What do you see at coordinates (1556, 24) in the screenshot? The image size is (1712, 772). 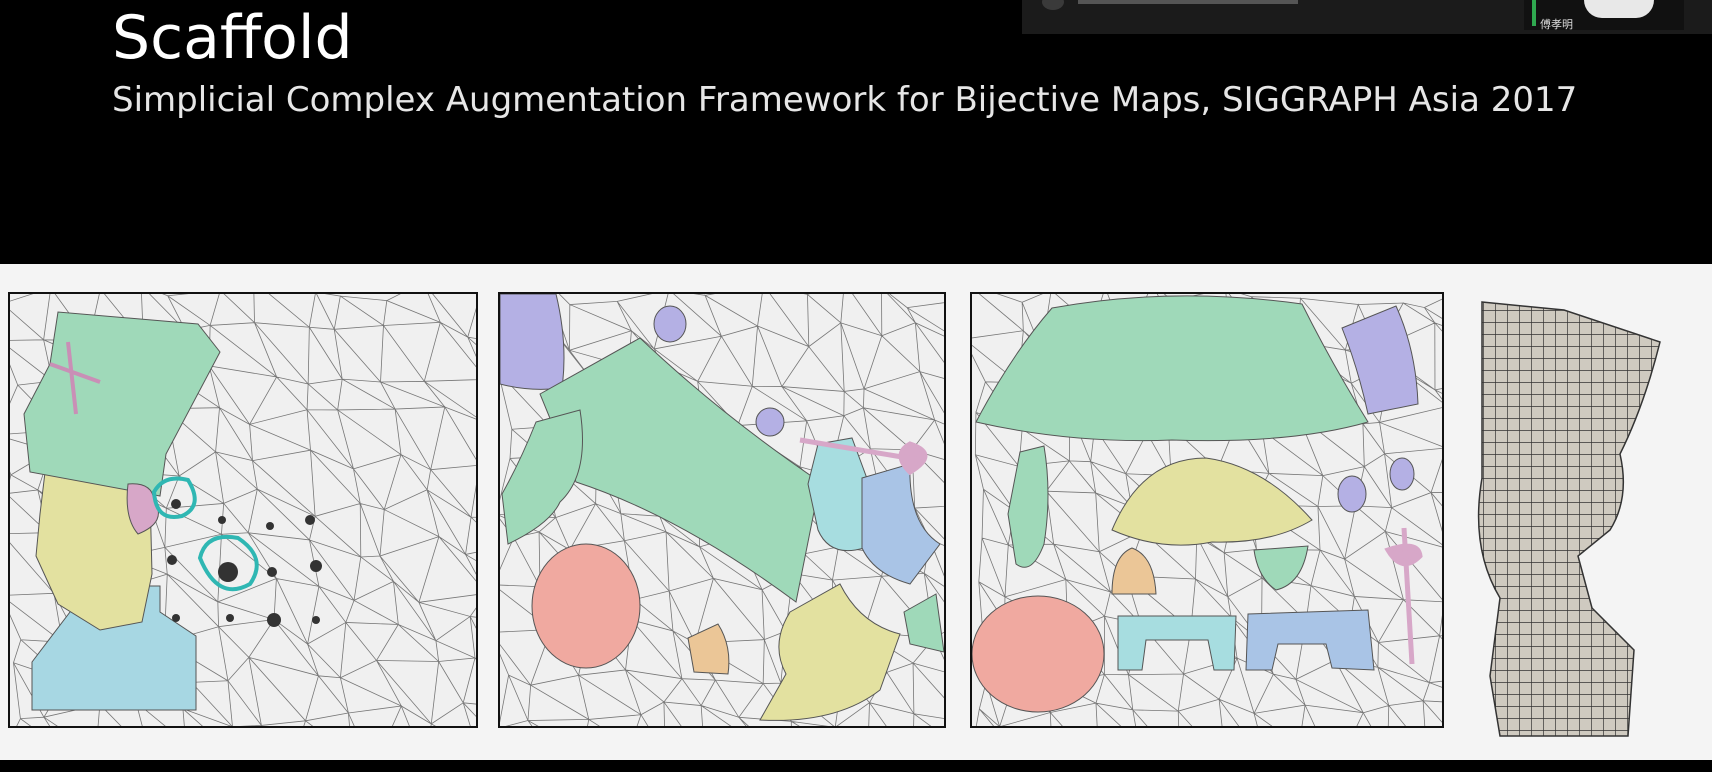 I see `presenter-name: 傅孝明` at bounding box center [1556, 24].